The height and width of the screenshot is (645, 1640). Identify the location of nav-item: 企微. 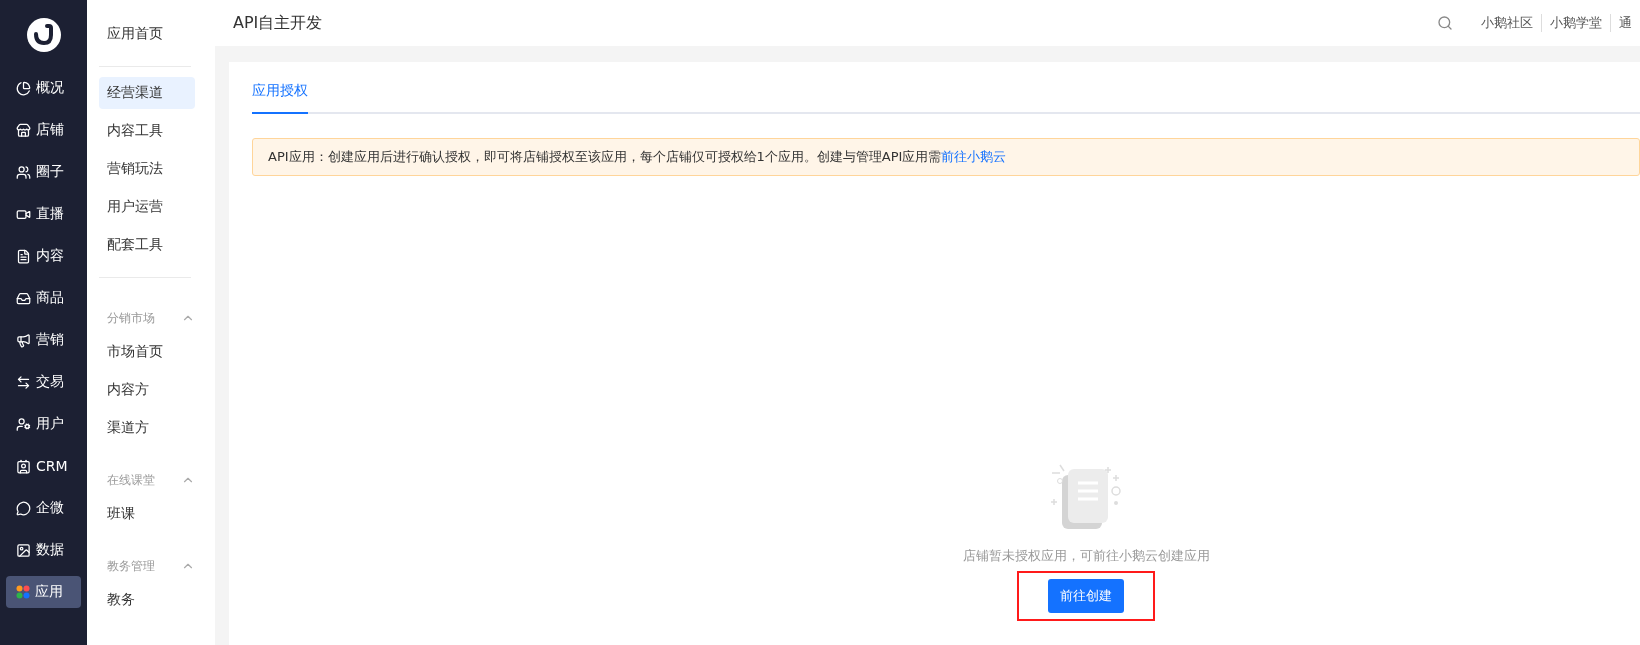
(43, 508).